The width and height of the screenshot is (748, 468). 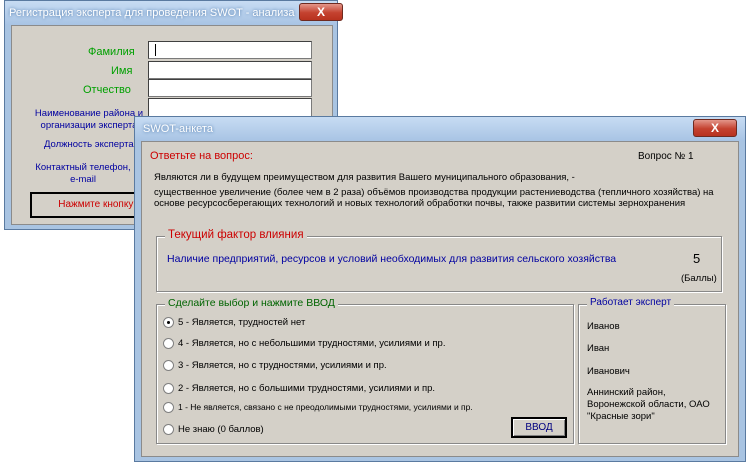 I want to click on choice-title: Сделайте выбор и нажмите ВВОД, so click(x=251, y=303).